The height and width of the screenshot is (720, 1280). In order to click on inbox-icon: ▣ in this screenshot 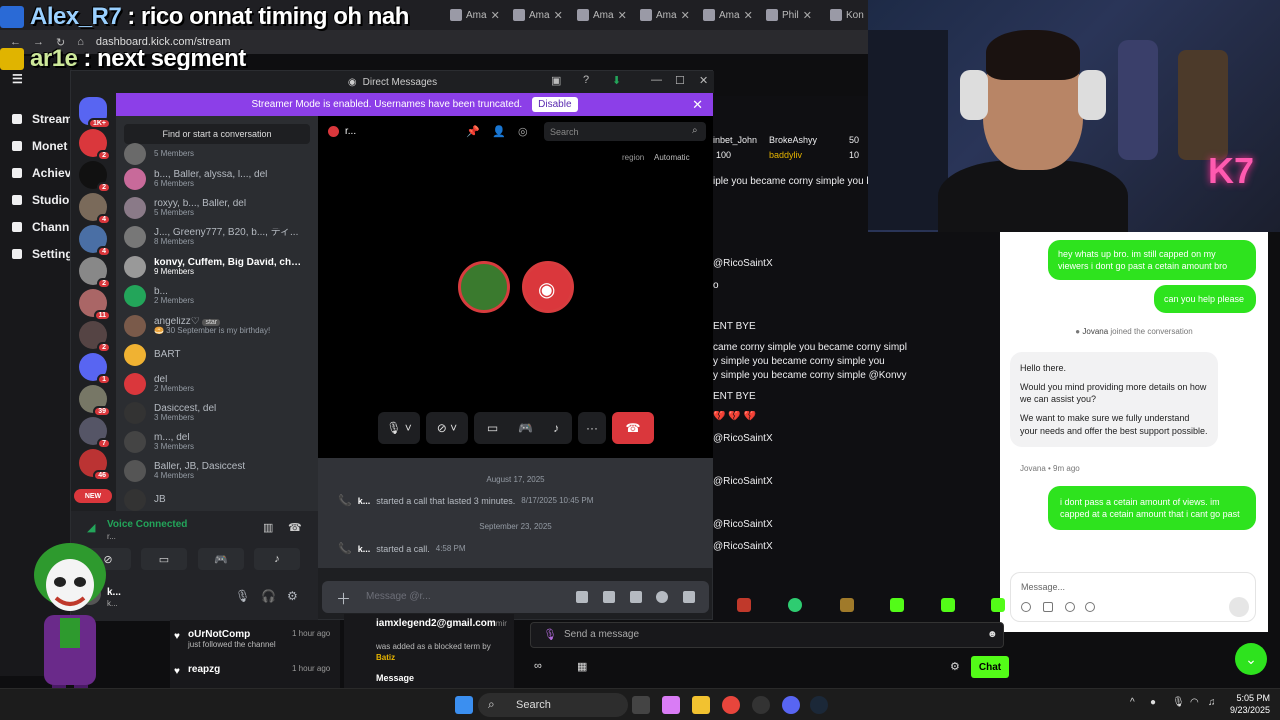, I will do `click(556, 80)`.